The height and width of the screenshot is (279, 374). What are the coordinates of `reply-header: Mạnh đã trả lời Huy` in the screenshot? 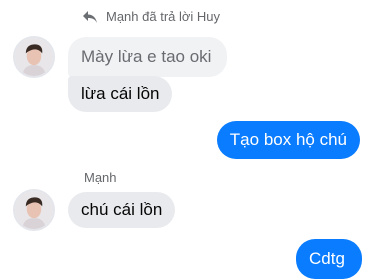 It's located at (151, 16).